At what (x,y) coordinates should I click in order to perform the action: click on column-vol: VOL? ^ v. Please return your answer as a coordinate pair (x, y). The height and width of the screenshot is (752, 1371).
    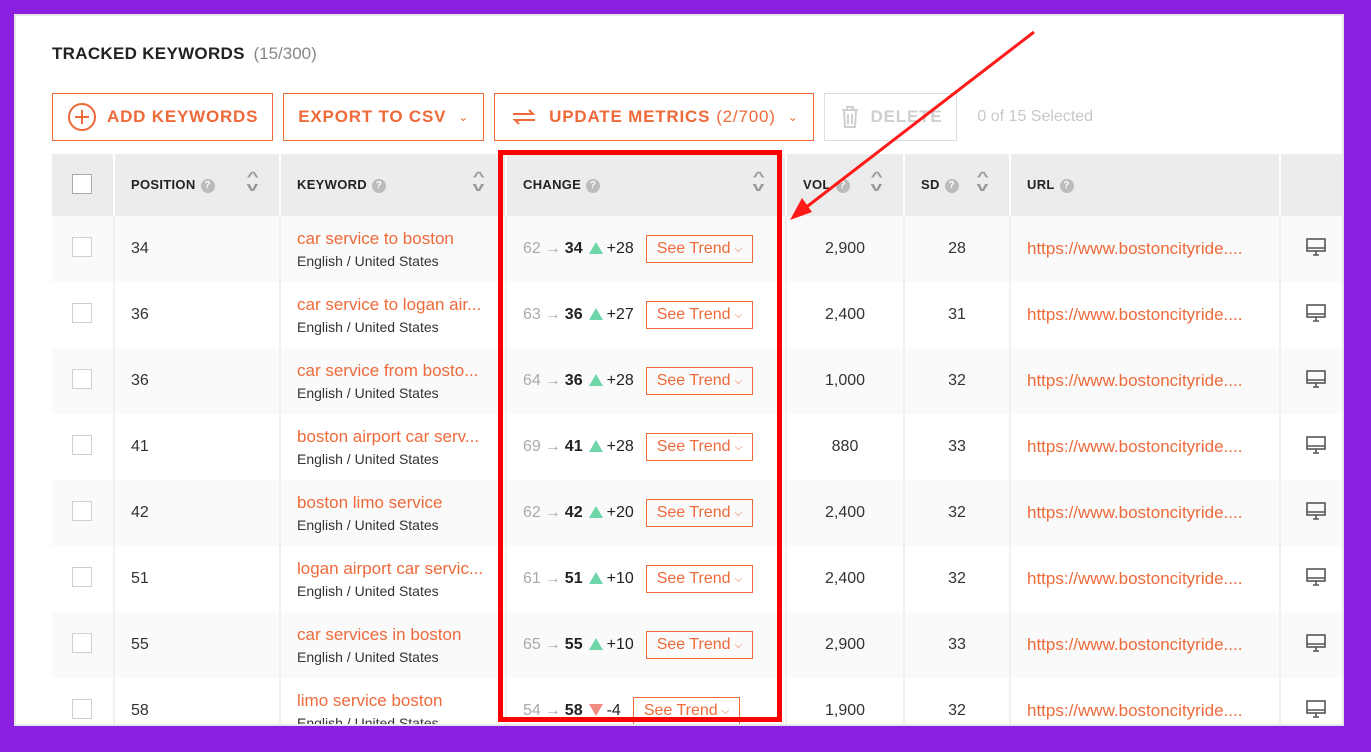
    Looking at the image, I should click on (845, 185).